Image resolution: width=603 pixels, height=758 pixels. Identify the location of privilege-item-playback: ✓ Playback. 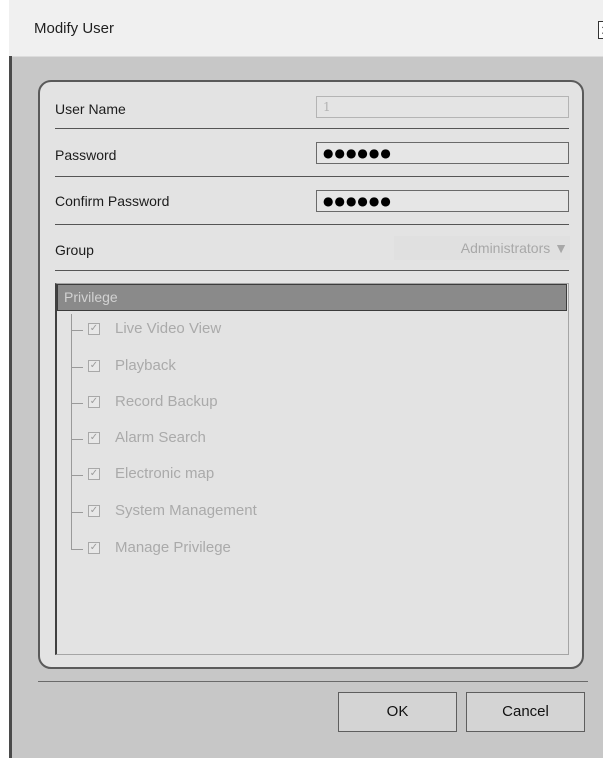
(257, 367).